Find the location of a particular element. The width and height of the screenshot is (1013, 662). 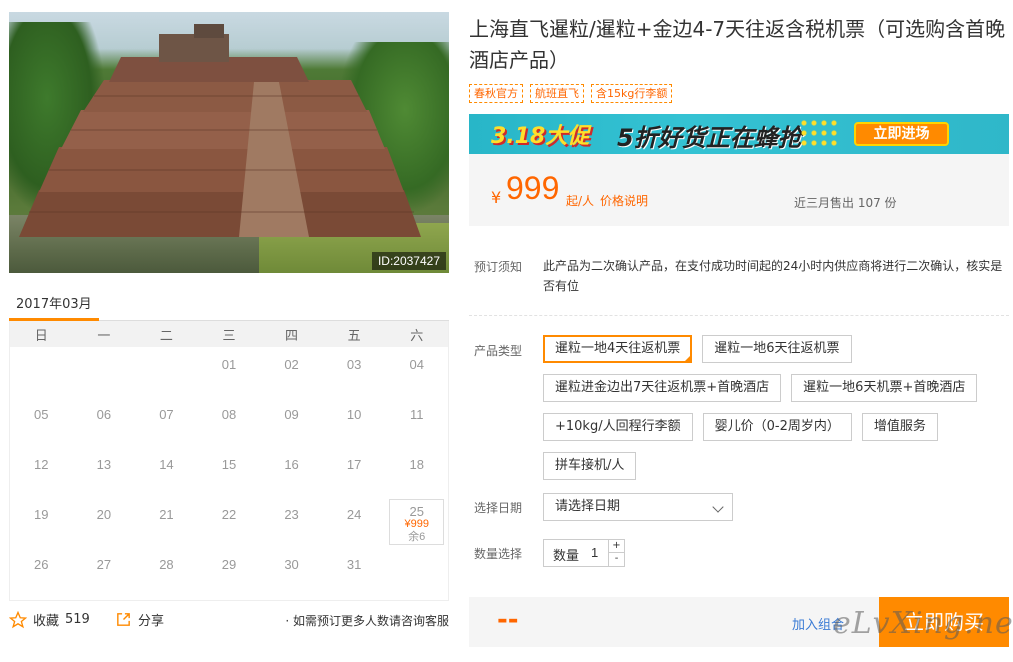

weekday-label: 六 is located at coordinates (417, 336).